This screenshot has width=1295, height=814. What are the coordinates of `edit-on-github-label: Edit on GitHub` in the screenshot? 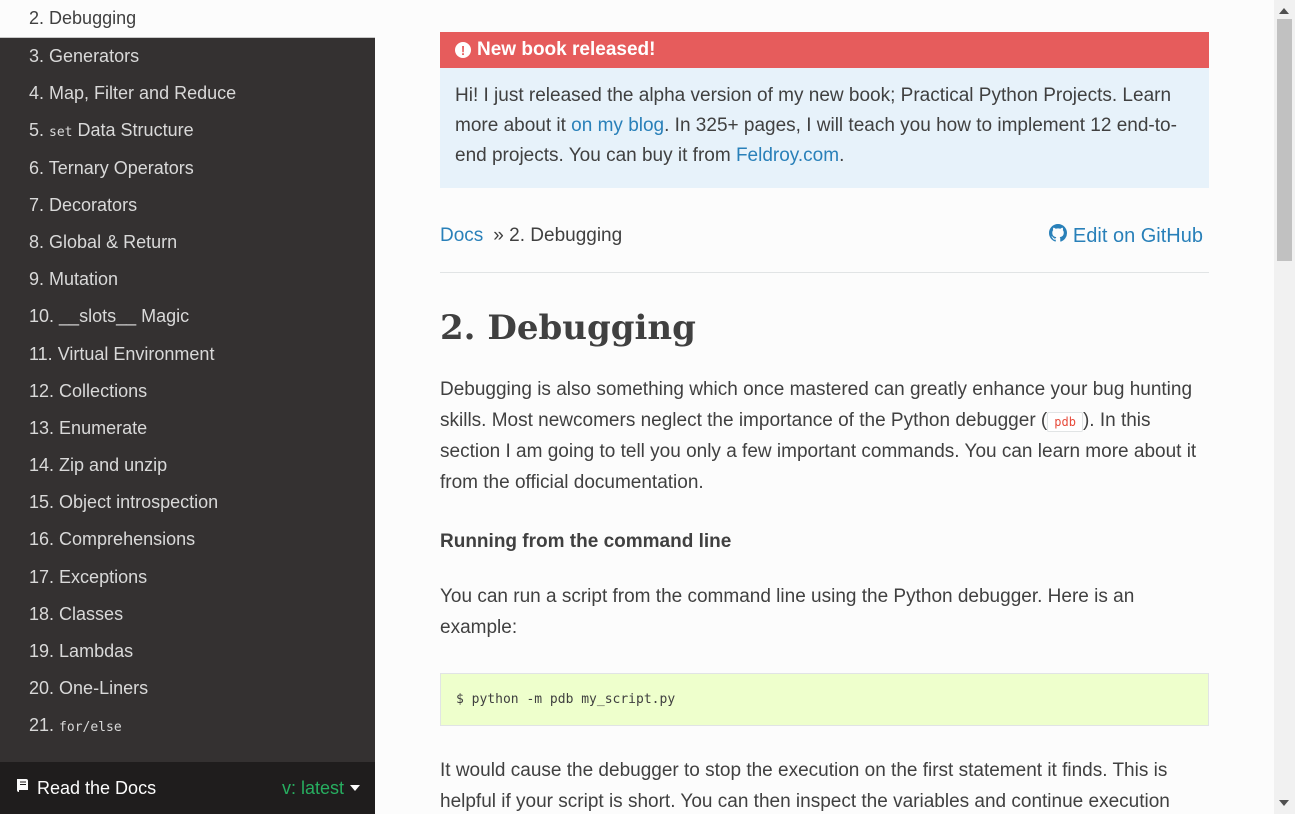 It's located at (1137, 235).